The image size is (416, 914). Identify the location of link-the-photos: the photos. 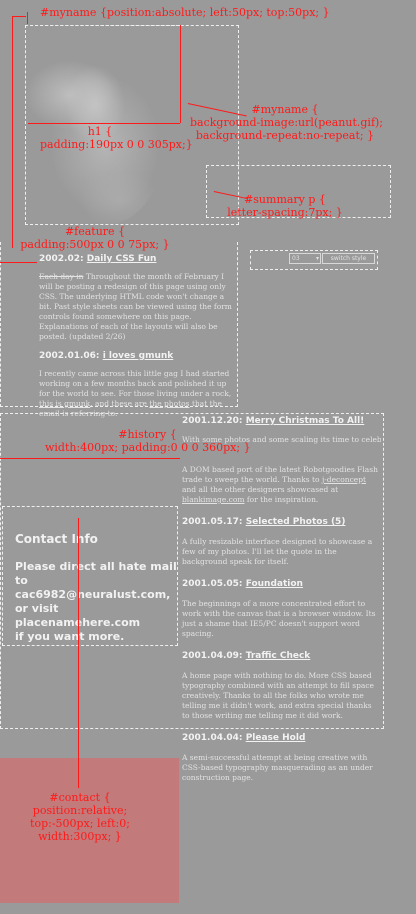
(169, 403).